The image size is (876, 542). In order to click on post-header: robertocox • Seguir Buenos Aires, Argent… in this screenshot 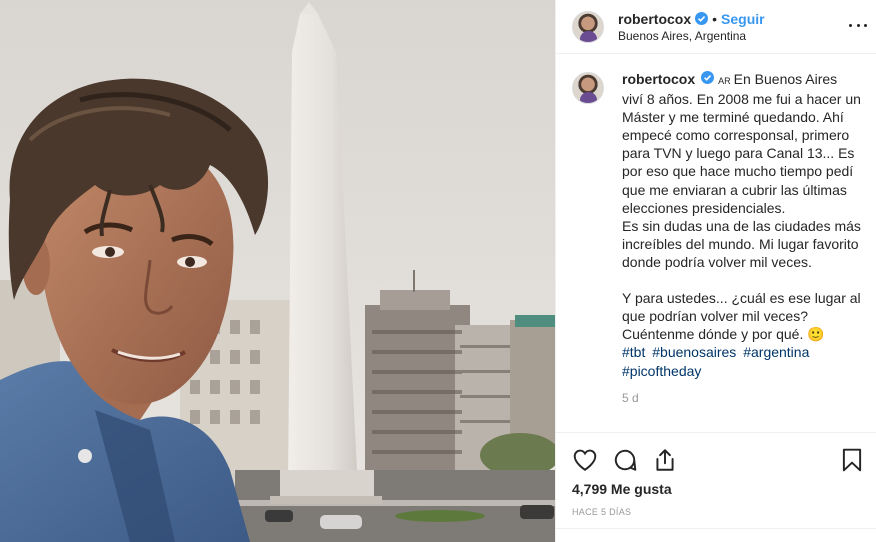, I will do `click(716, 27)`.